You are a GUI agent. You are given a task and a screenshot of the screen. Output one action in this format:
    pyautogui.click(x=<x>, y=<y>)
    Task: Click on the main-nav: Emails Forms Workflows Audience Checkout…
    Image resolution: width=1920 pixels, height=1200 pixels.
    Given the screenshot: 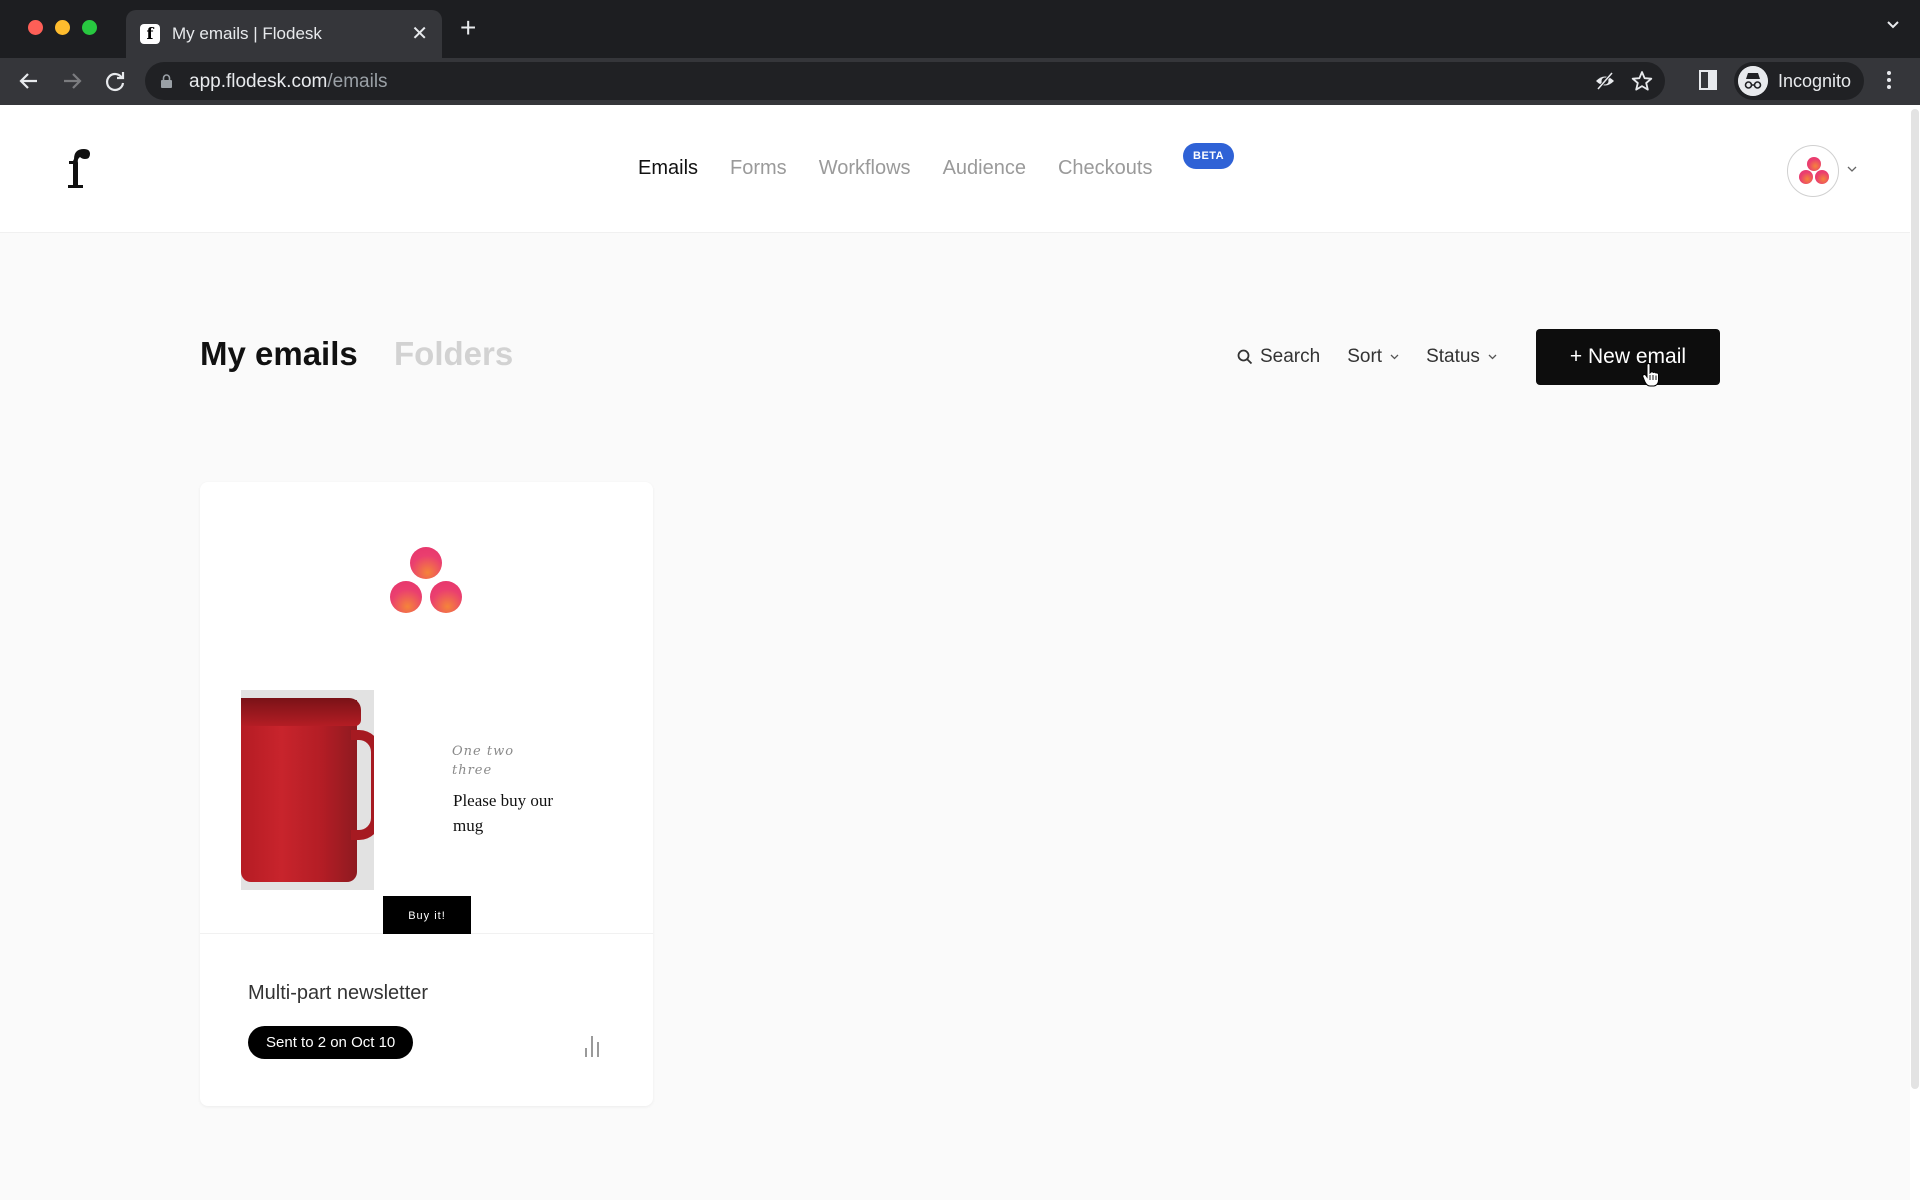 What is the action you would take?
    pyautogui.click(x=895, y=168)
    